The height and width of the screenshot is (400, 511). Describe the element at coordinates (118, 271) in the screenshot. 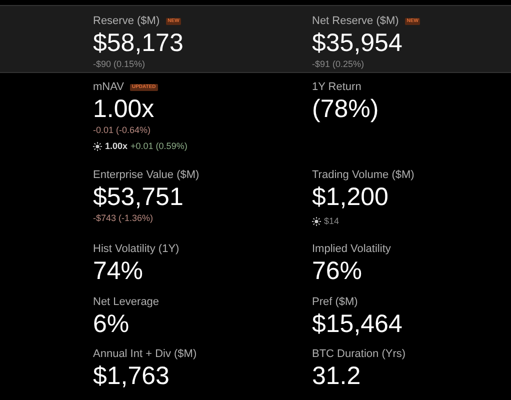

I see `metric-value: 74%` at that location.